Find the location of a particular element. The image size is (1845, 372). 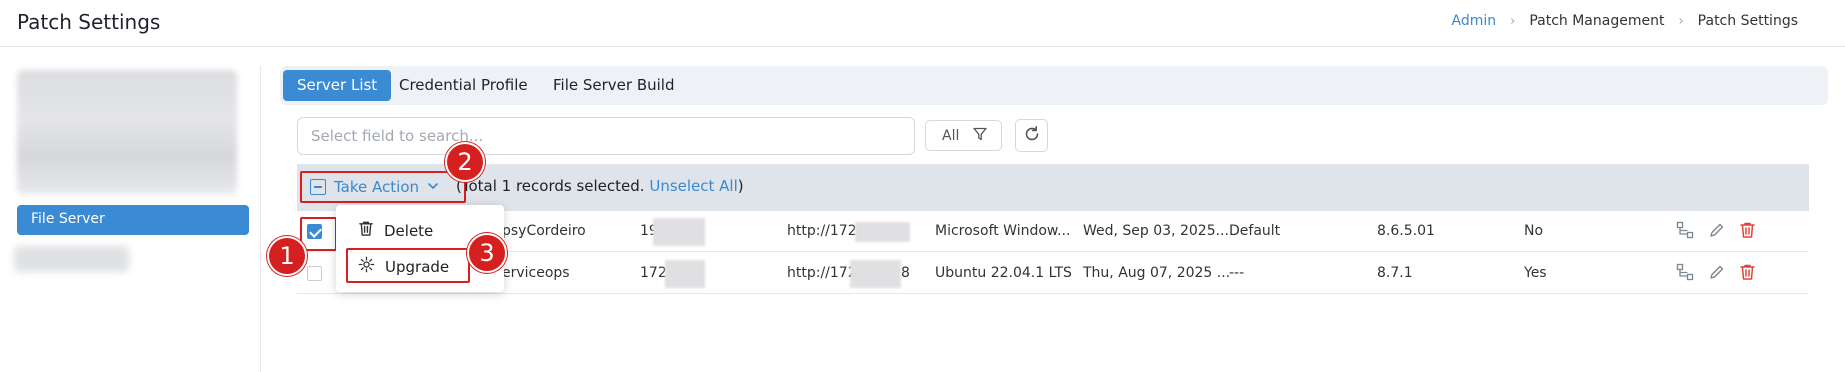

tab-credential-profile: Credential Profile is located at coordinates (463, 85).